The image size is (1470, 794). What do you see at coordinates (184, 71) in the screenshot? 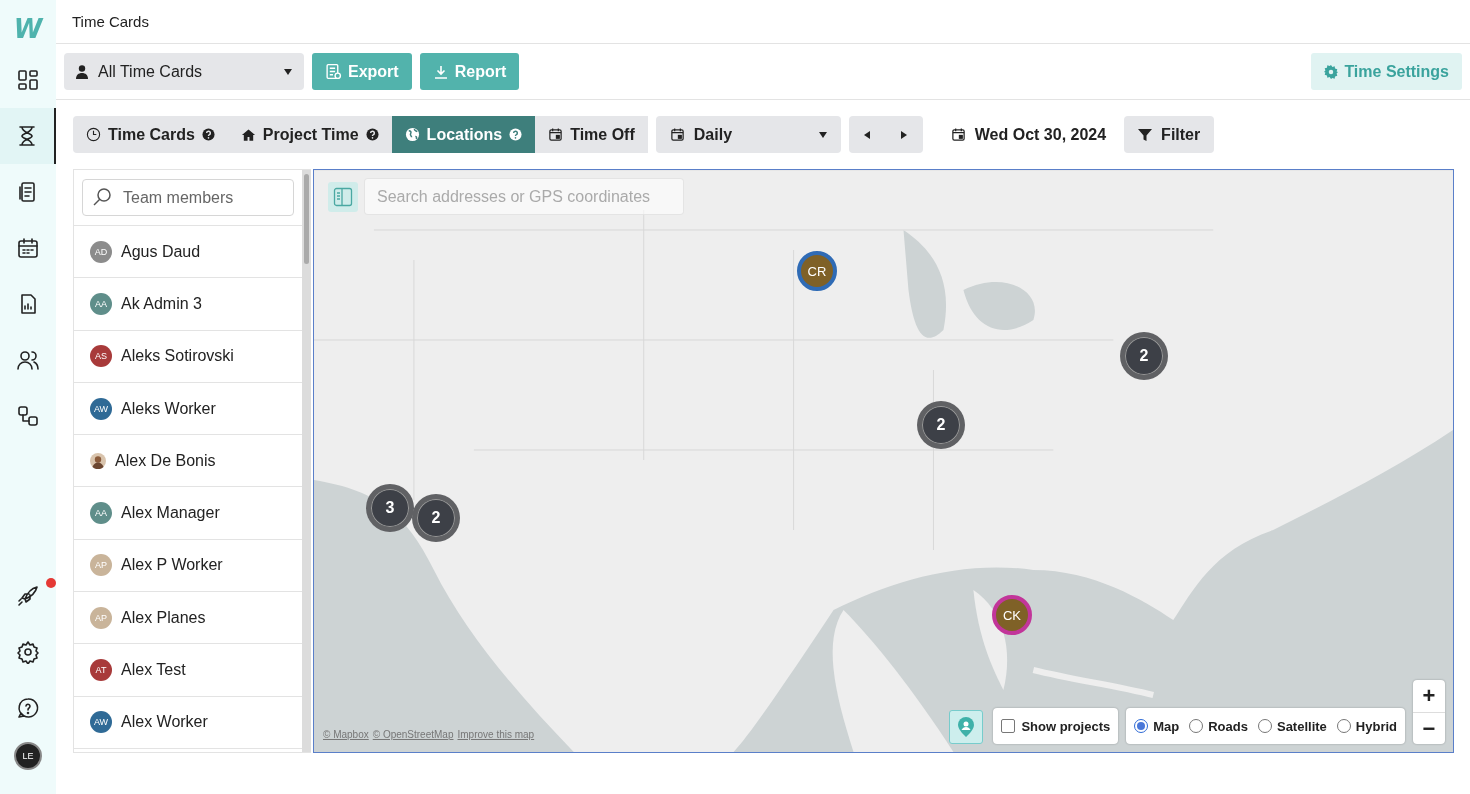
I see `time-cards-dropdown: All Time Cards` at bounding box center [184, 71].